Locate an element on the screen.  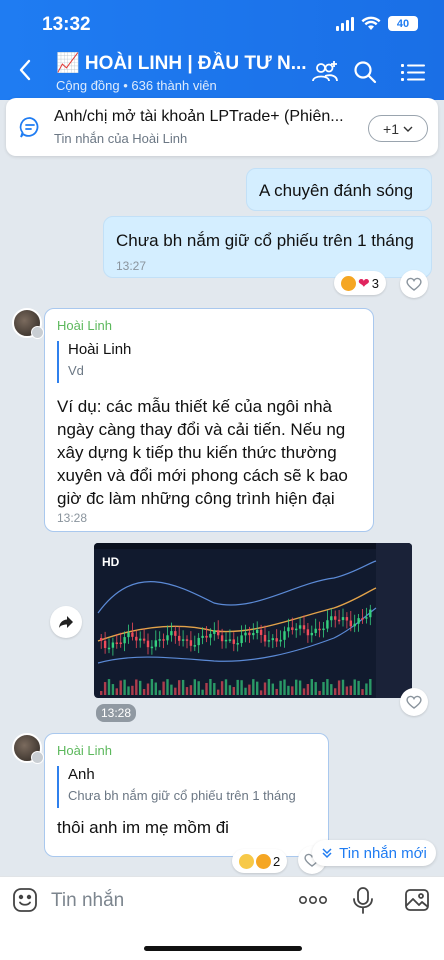
reaction-count: 3 is located at coordinates (375, 283).